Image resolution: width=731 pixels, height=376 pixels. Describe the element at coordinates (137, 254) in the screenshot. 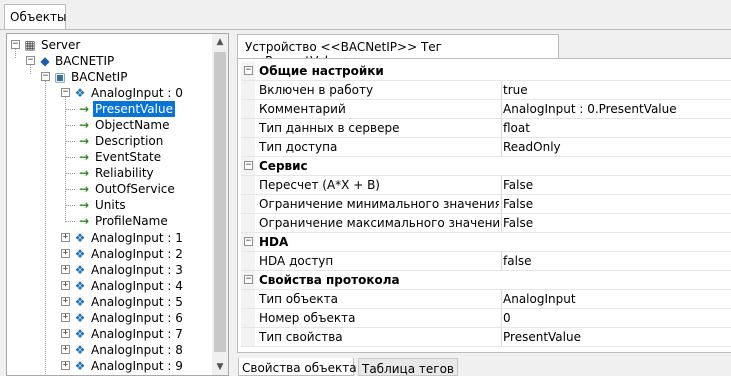

I see `tree-node-label: AnalogInput : 2` at that location.